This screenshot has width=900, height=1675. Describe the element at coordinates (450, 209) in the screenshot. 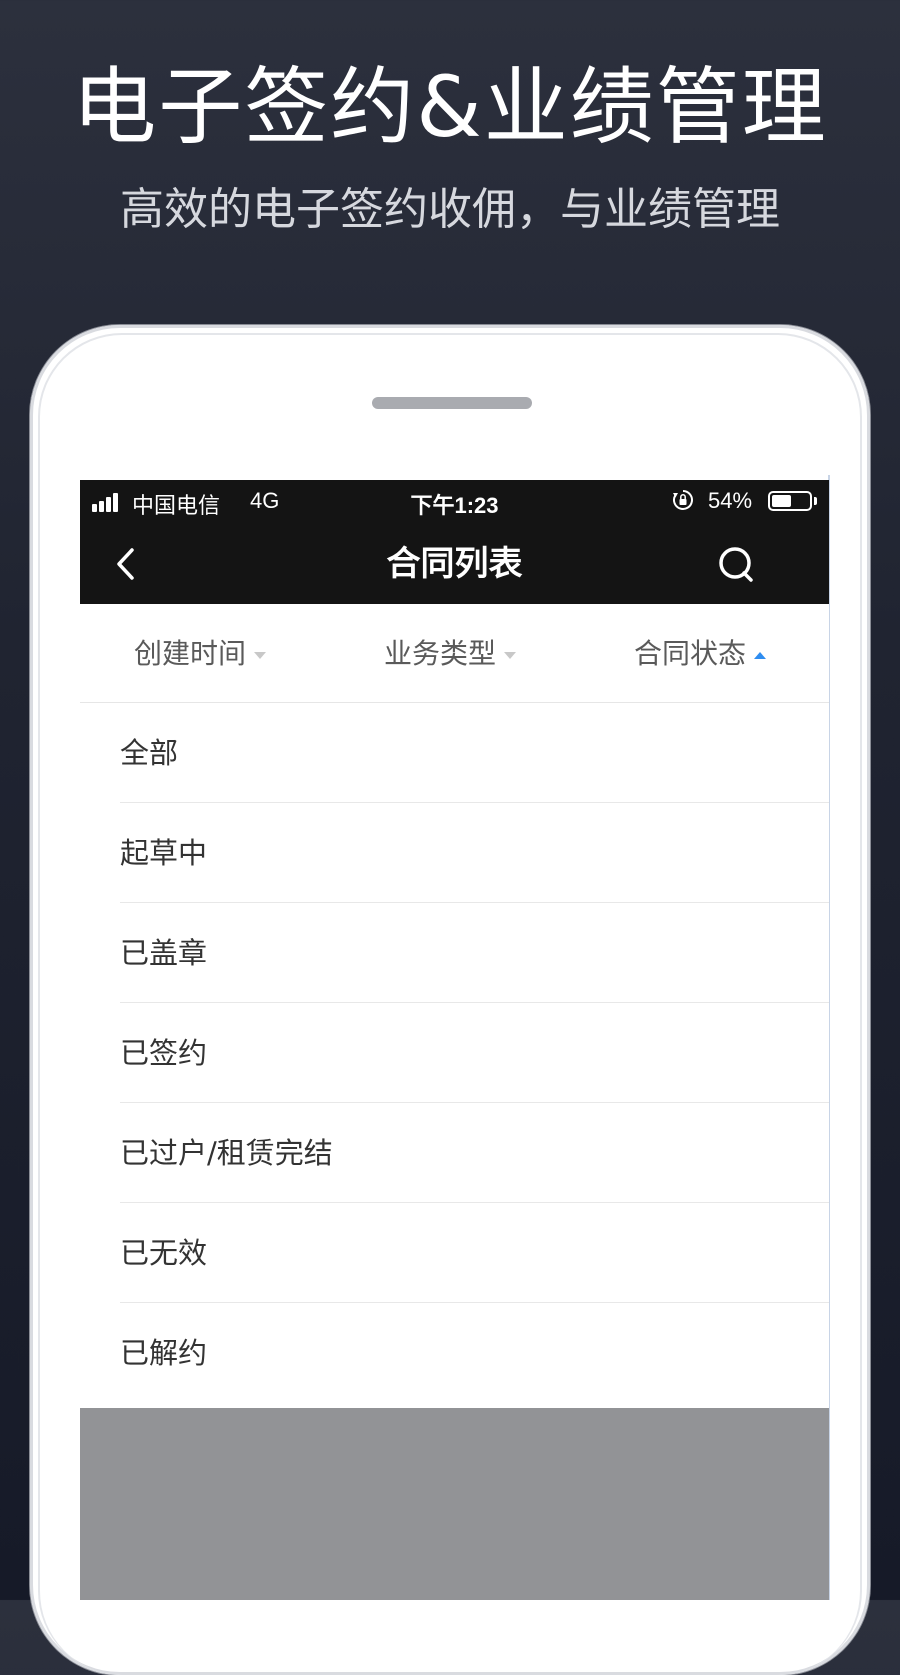

I see `promo-subheadline: 高效的电子签约收佣，与业绩管理` at that location.